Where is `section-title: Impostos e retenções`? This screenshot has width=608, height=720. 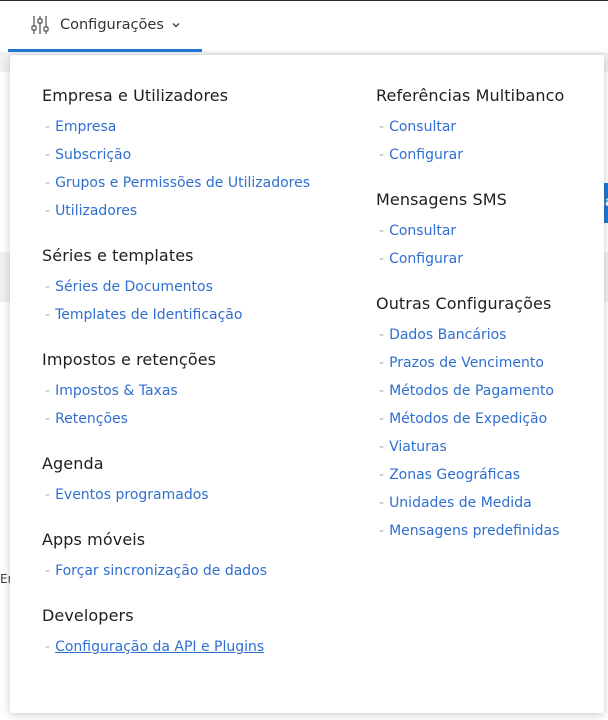 section-title: Impostos e retenções is located at coordinates (129, 359).